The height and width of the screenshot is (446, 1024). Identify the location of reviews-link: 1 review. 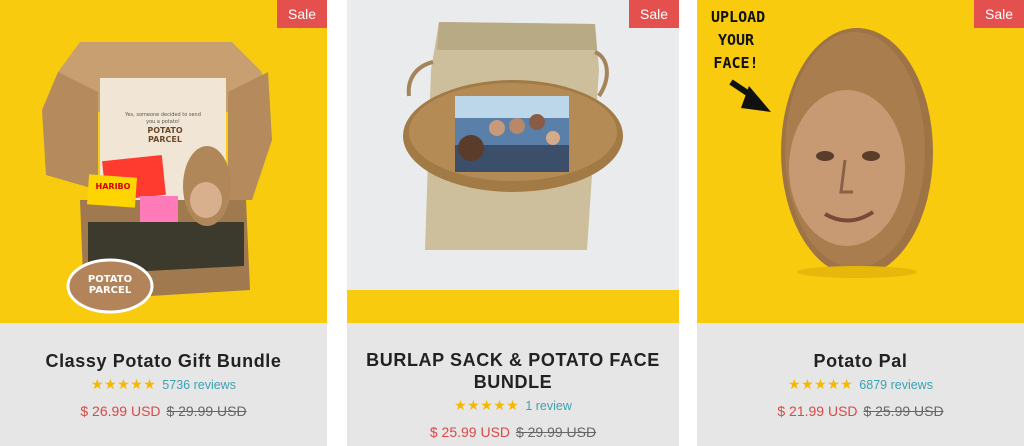
(548, 406).